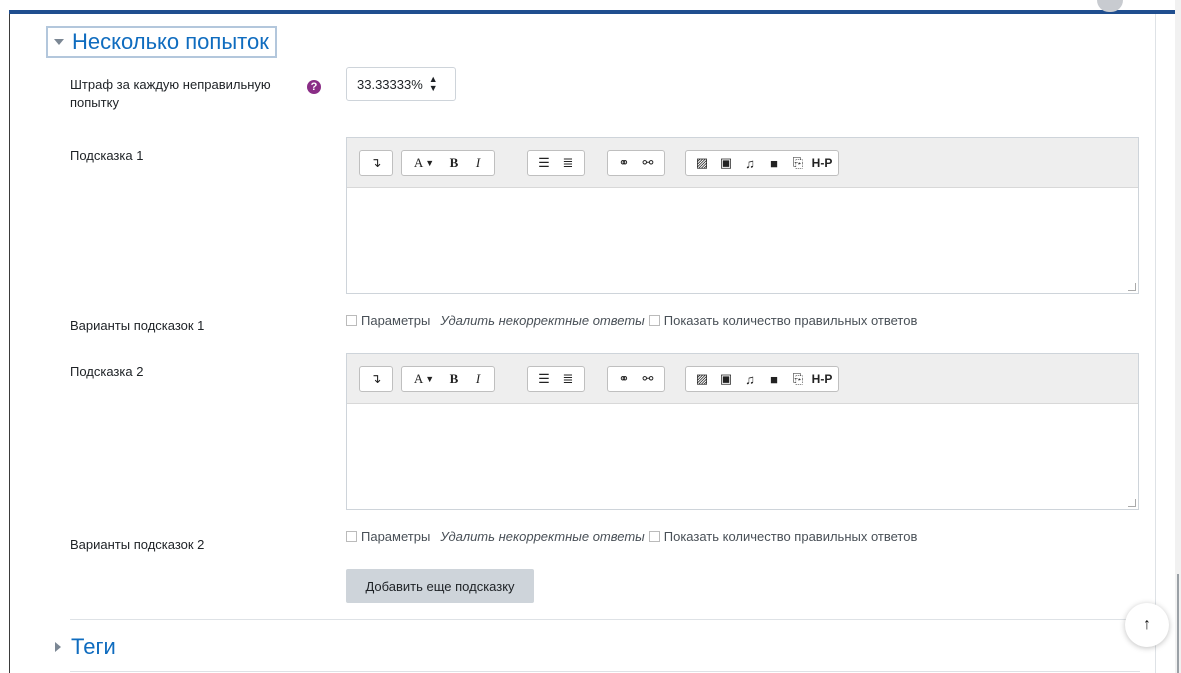 Image resolution: width=1181 pixels, height=673 pixels. I want to click on penalty-select: 33.33333% ▲ ▼, so click(401, 84).